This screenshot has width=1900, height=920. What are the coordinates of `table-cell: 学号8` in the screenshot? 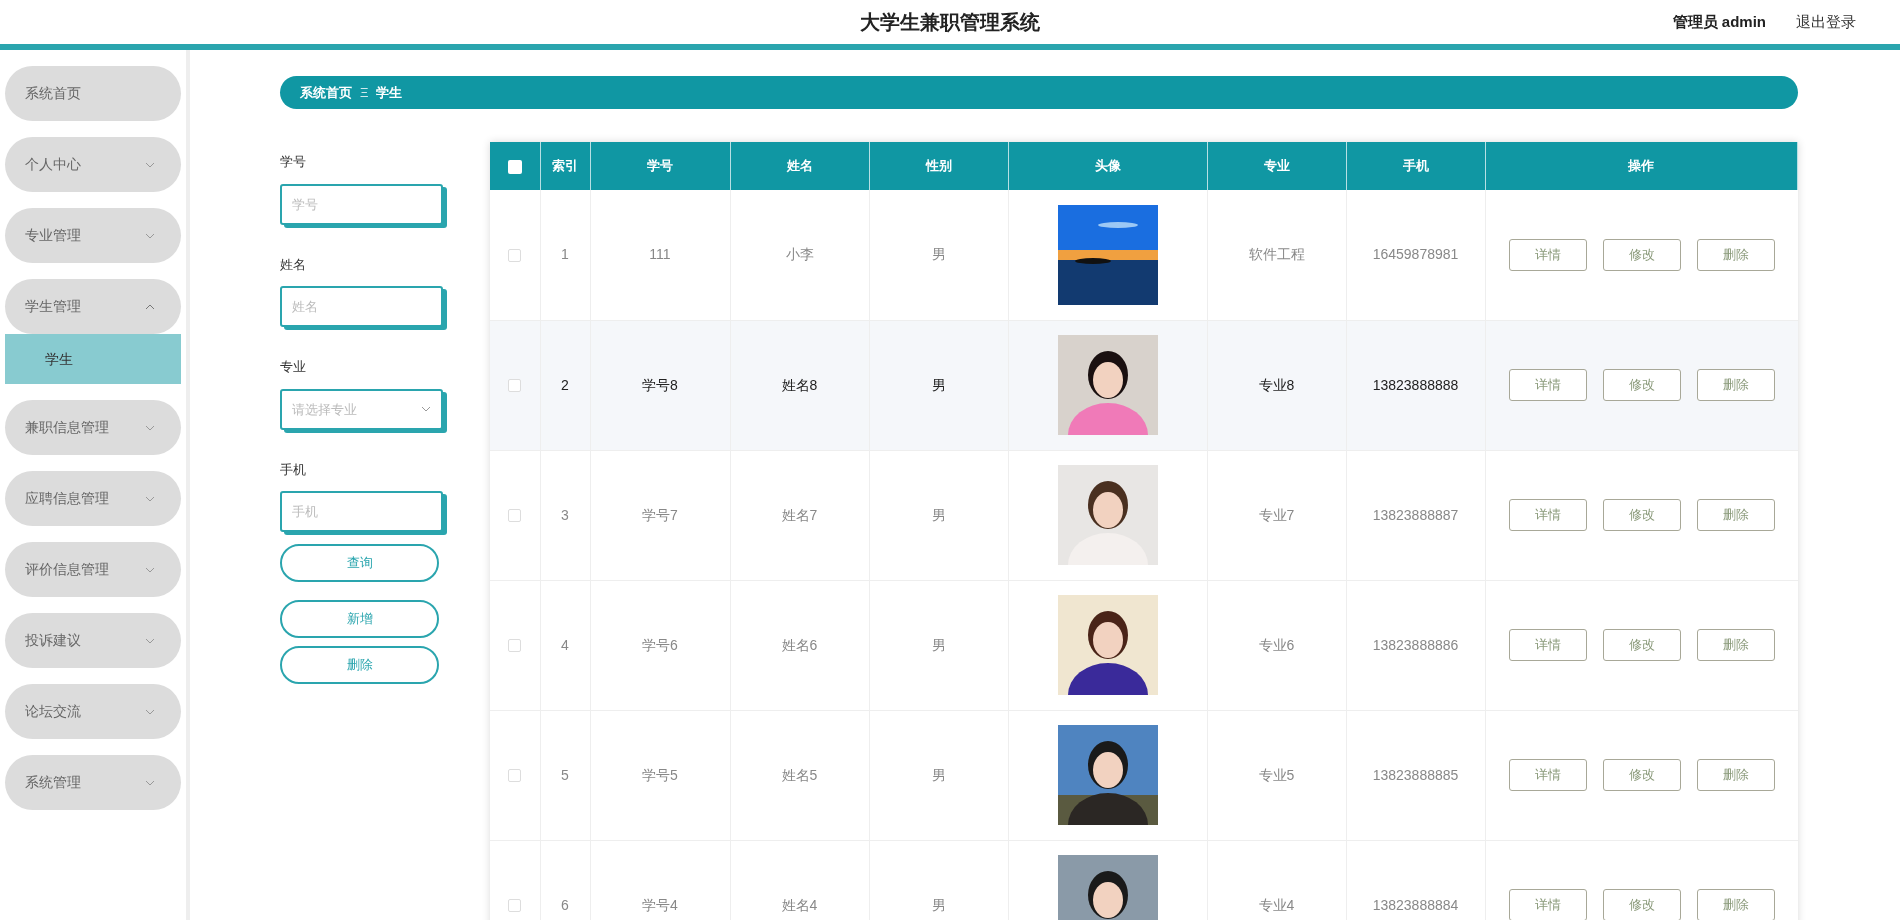 It's located at (660, 384).